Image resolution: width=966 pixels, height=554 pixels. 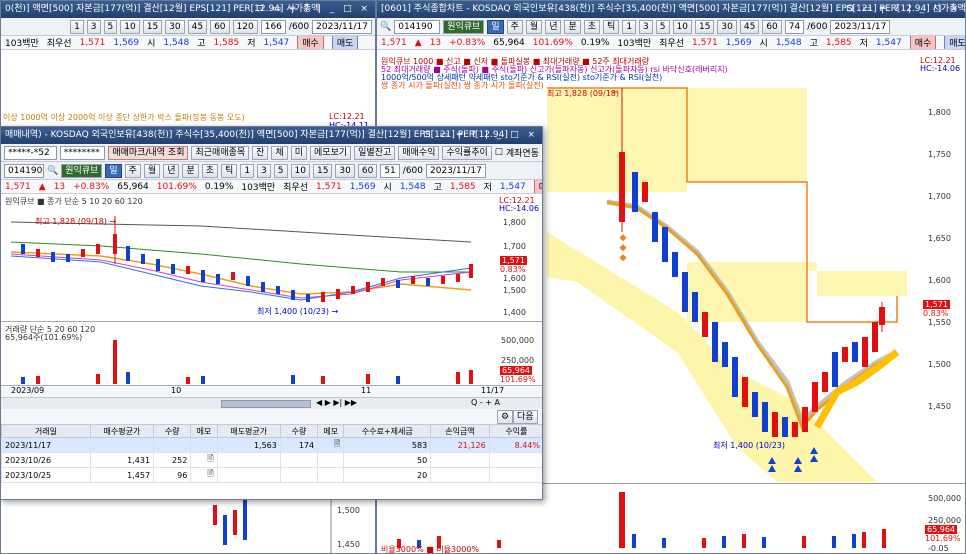 What do you see at coordinates (93, 26) in the screenshot?
I see `period-3: 3` at bounding box center [93, 26].